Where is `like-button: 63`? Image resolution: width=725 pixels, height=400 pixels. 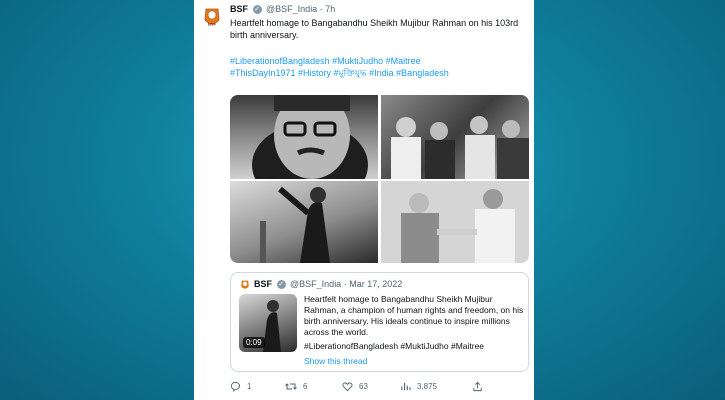
like-button: 63 is located at coordinates (355, 386).